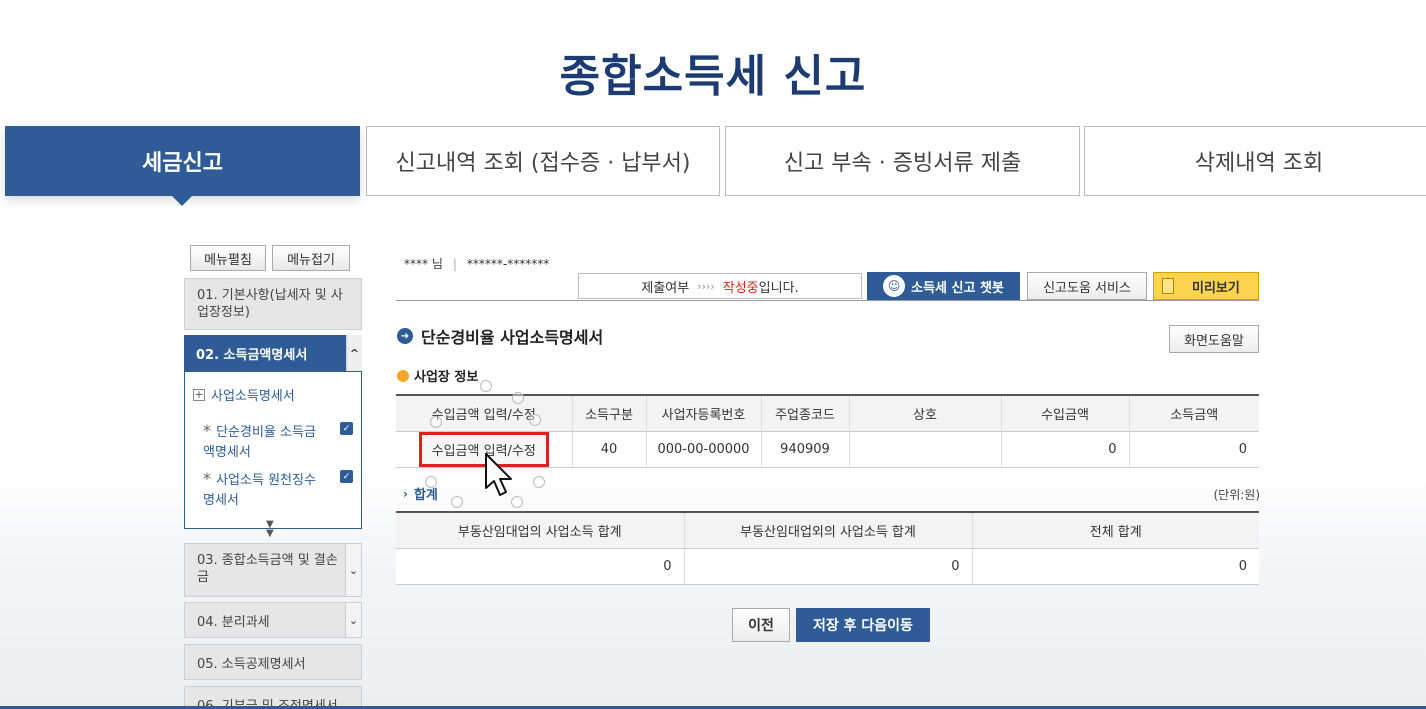 This screenshot has height=709, width=1426. What do you see at coordinates (233, 622) in the screenshot?
I see `sidebar-item-label: 04. 분리과세` at bounding box center [233, 622].